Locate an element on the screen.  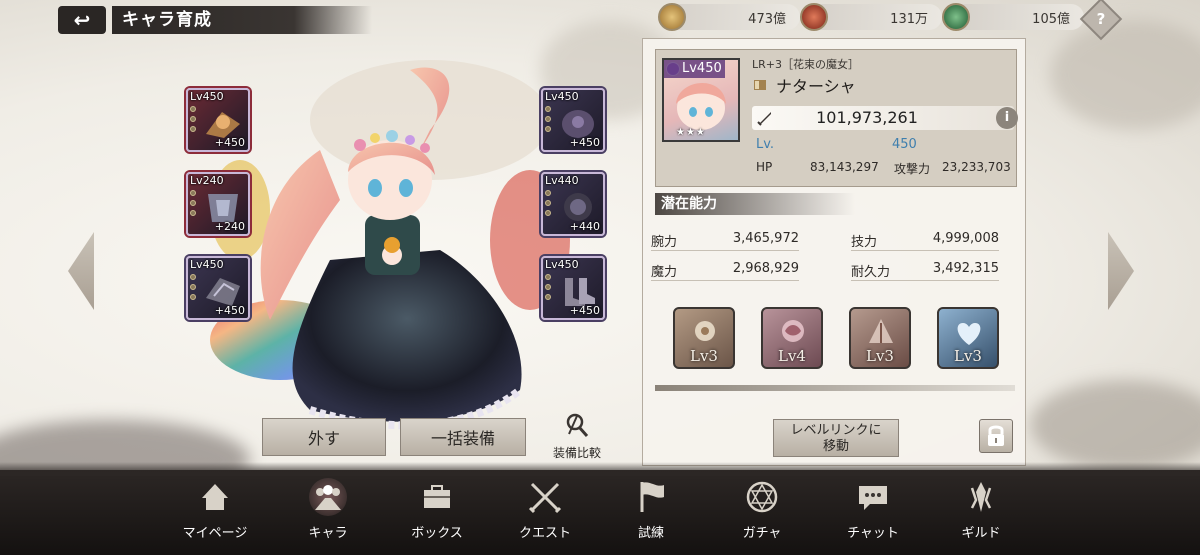
equip-all-button: 一括装備 is located at coordinates (463, 437).